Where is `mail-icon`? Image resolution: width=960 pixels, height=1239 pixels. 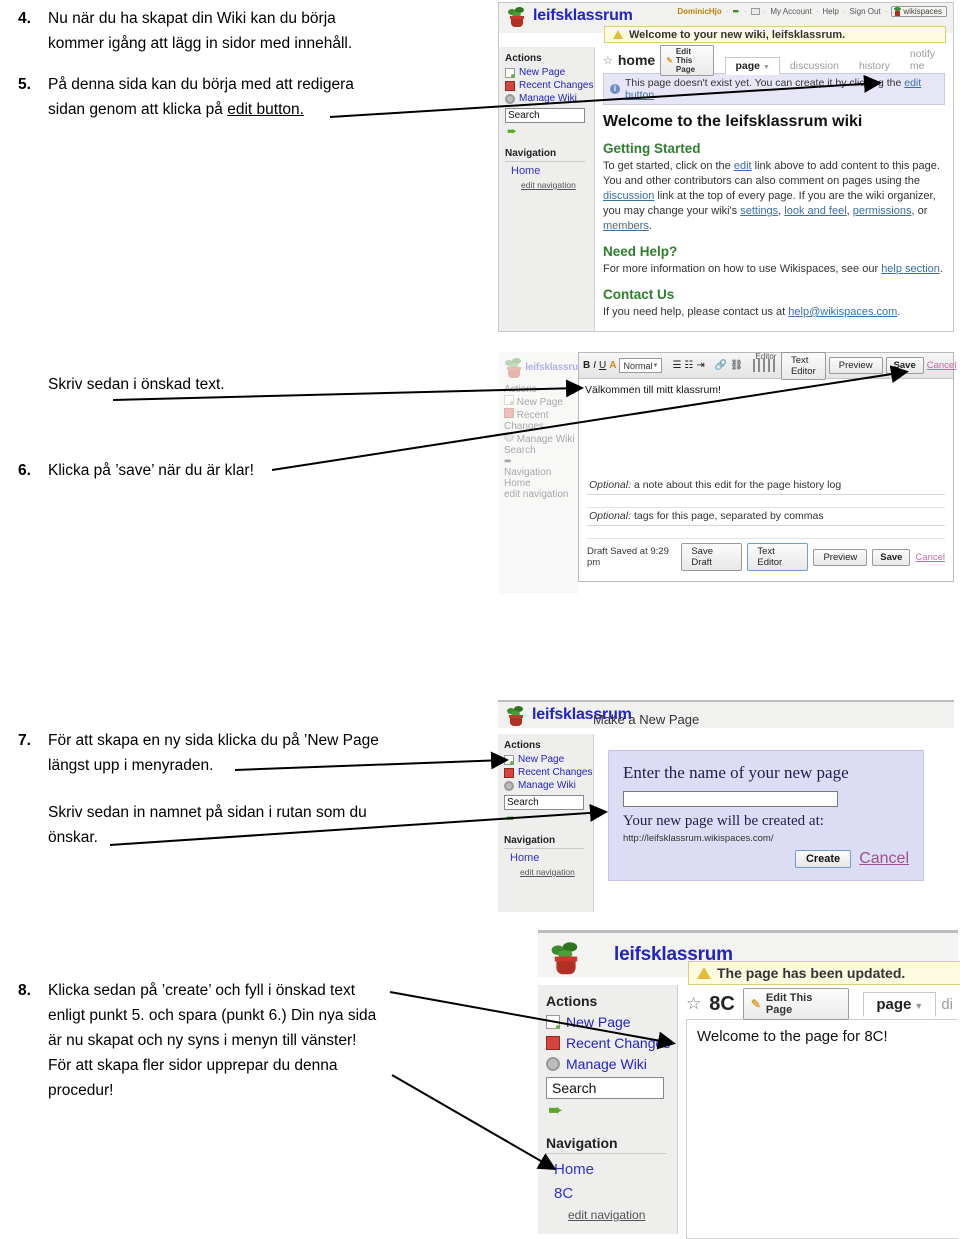
mail-icon is located at coordinates (755, 11).